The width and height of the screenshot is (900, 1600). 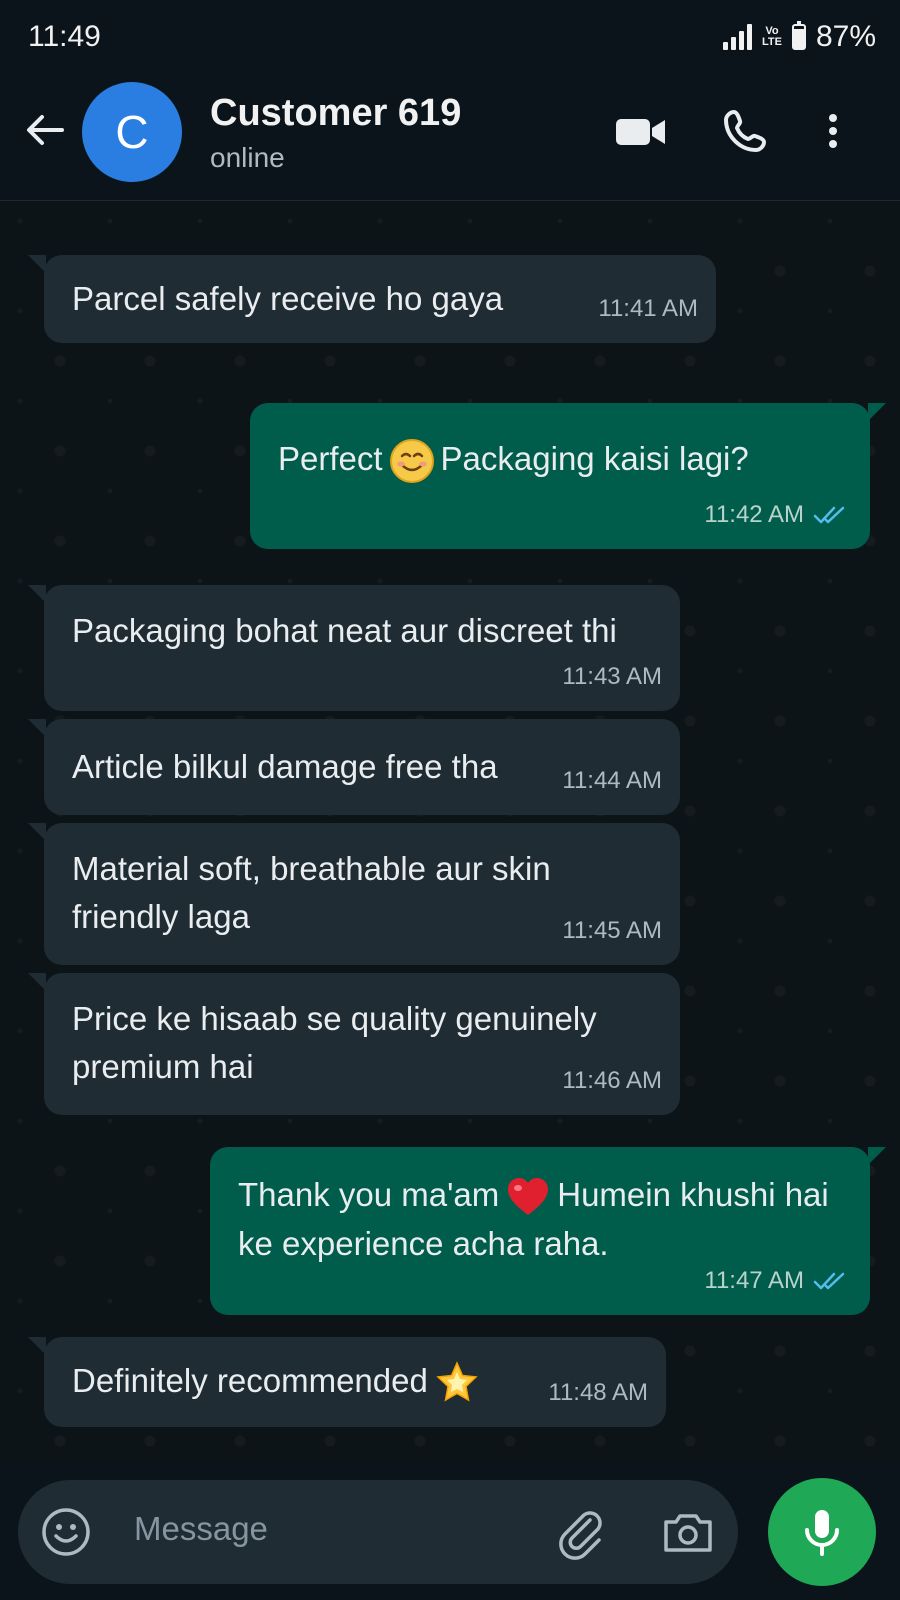 I want to click on message-composer: Message, so click(x=378, y=1532).